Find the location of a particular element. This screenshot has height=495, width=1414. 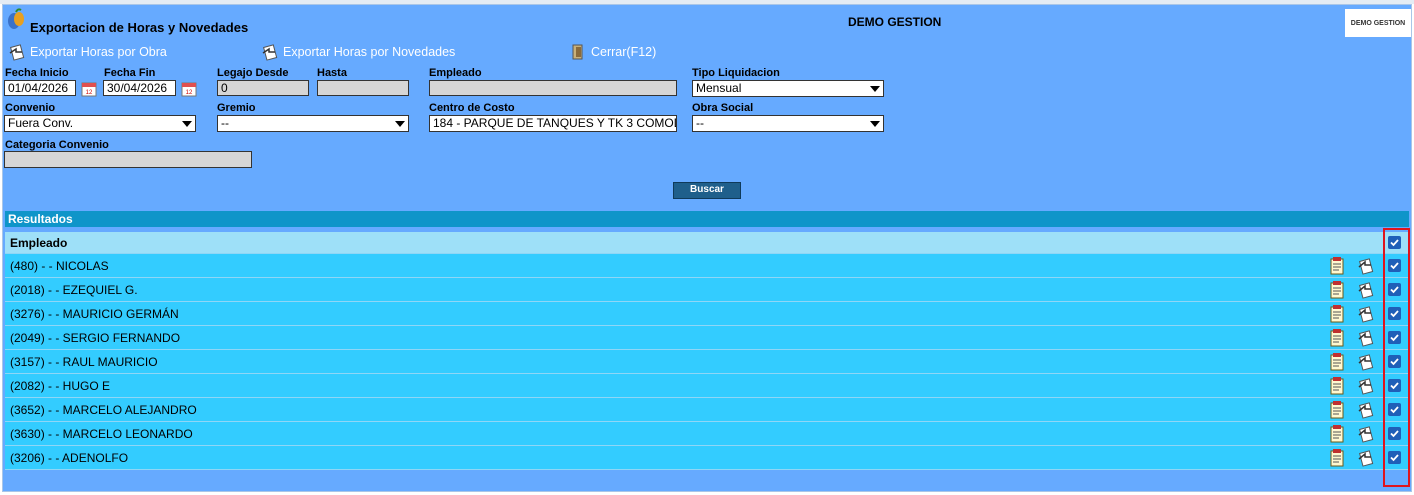

fecha-inicio-input: 01/04/2026 is located at coordinates (40, 88).